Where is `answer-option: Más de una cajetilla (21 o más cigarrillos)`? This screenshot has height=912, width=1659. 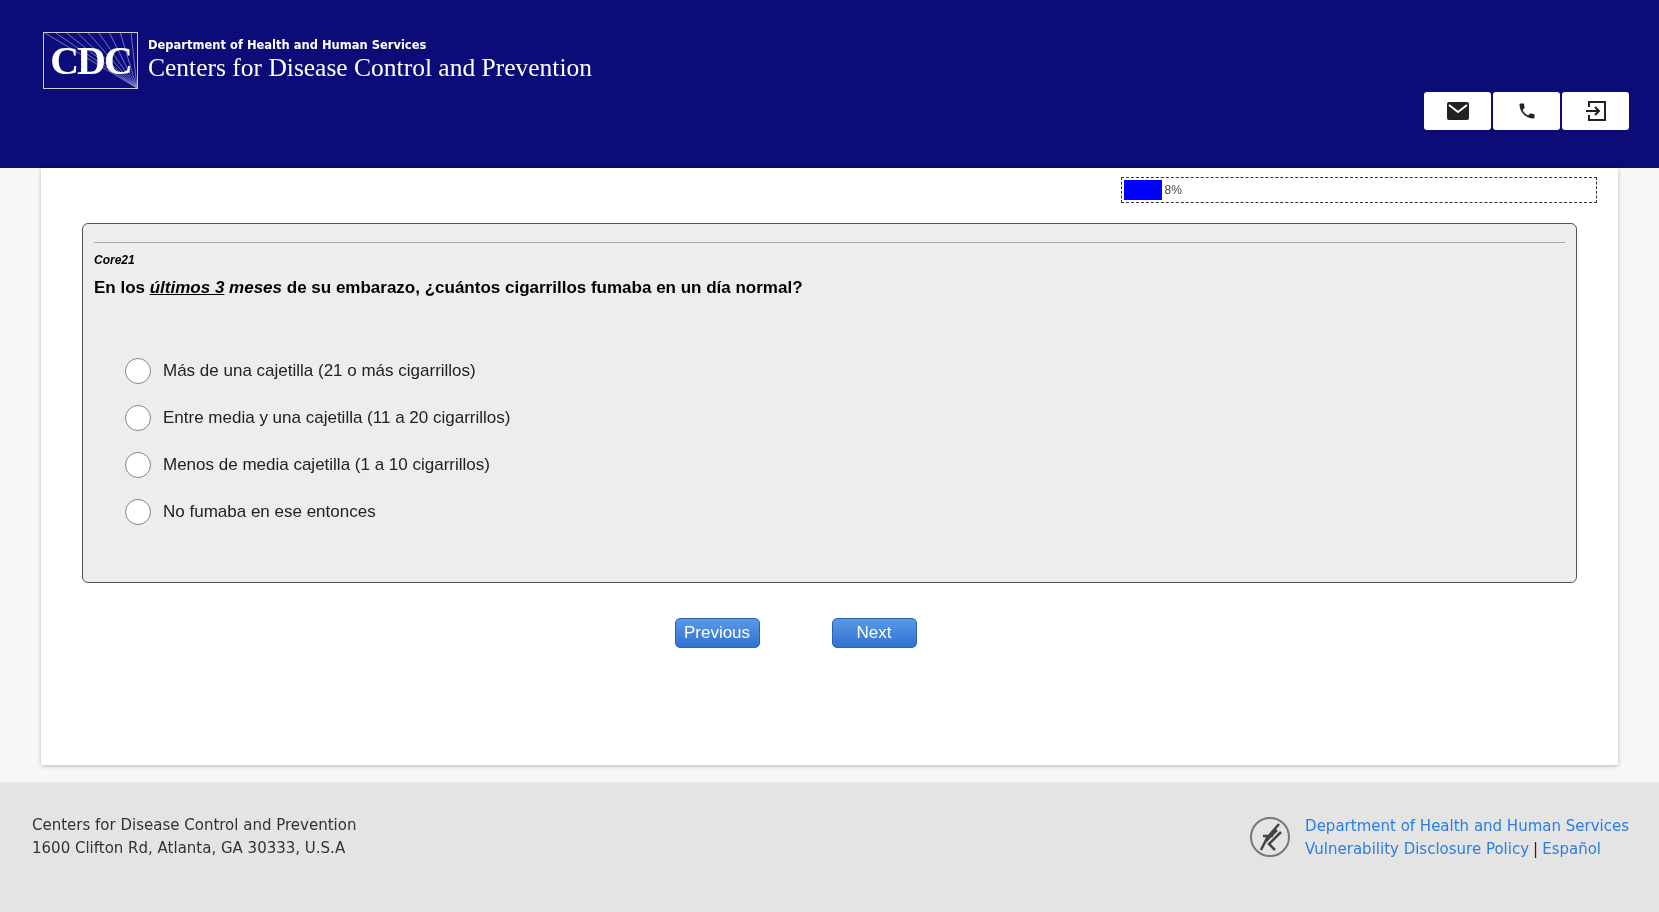
answer-option: Más de una cajetilla (21 o más cigarrillos) is located at coordinates (300, 371).